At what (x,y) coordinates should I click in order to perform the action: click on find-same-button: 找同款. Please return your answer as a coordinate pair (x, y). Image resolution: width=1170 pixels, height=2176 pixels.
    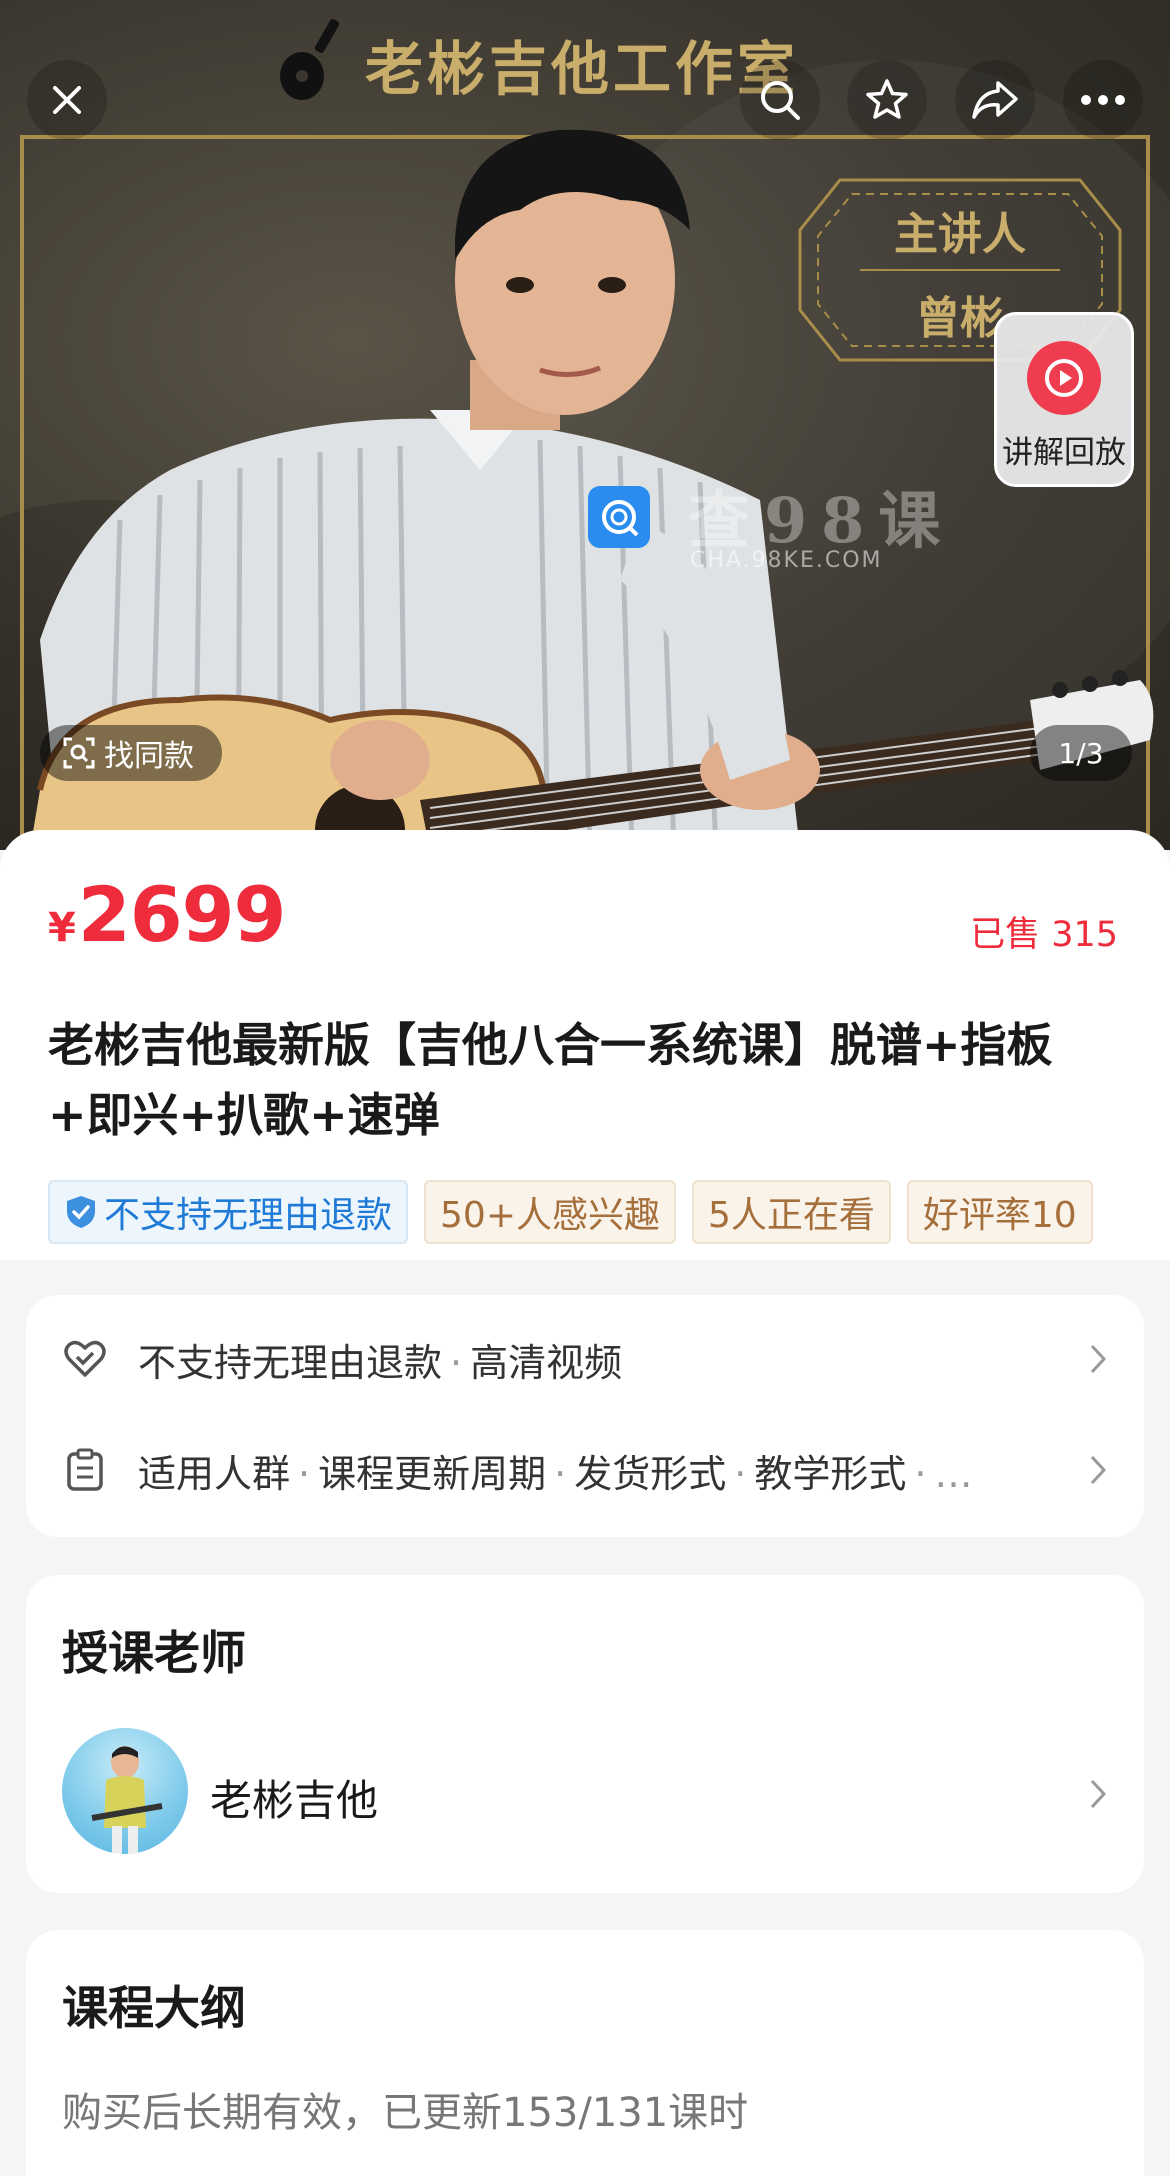
    Looking at the image, I should click on (131, 753).